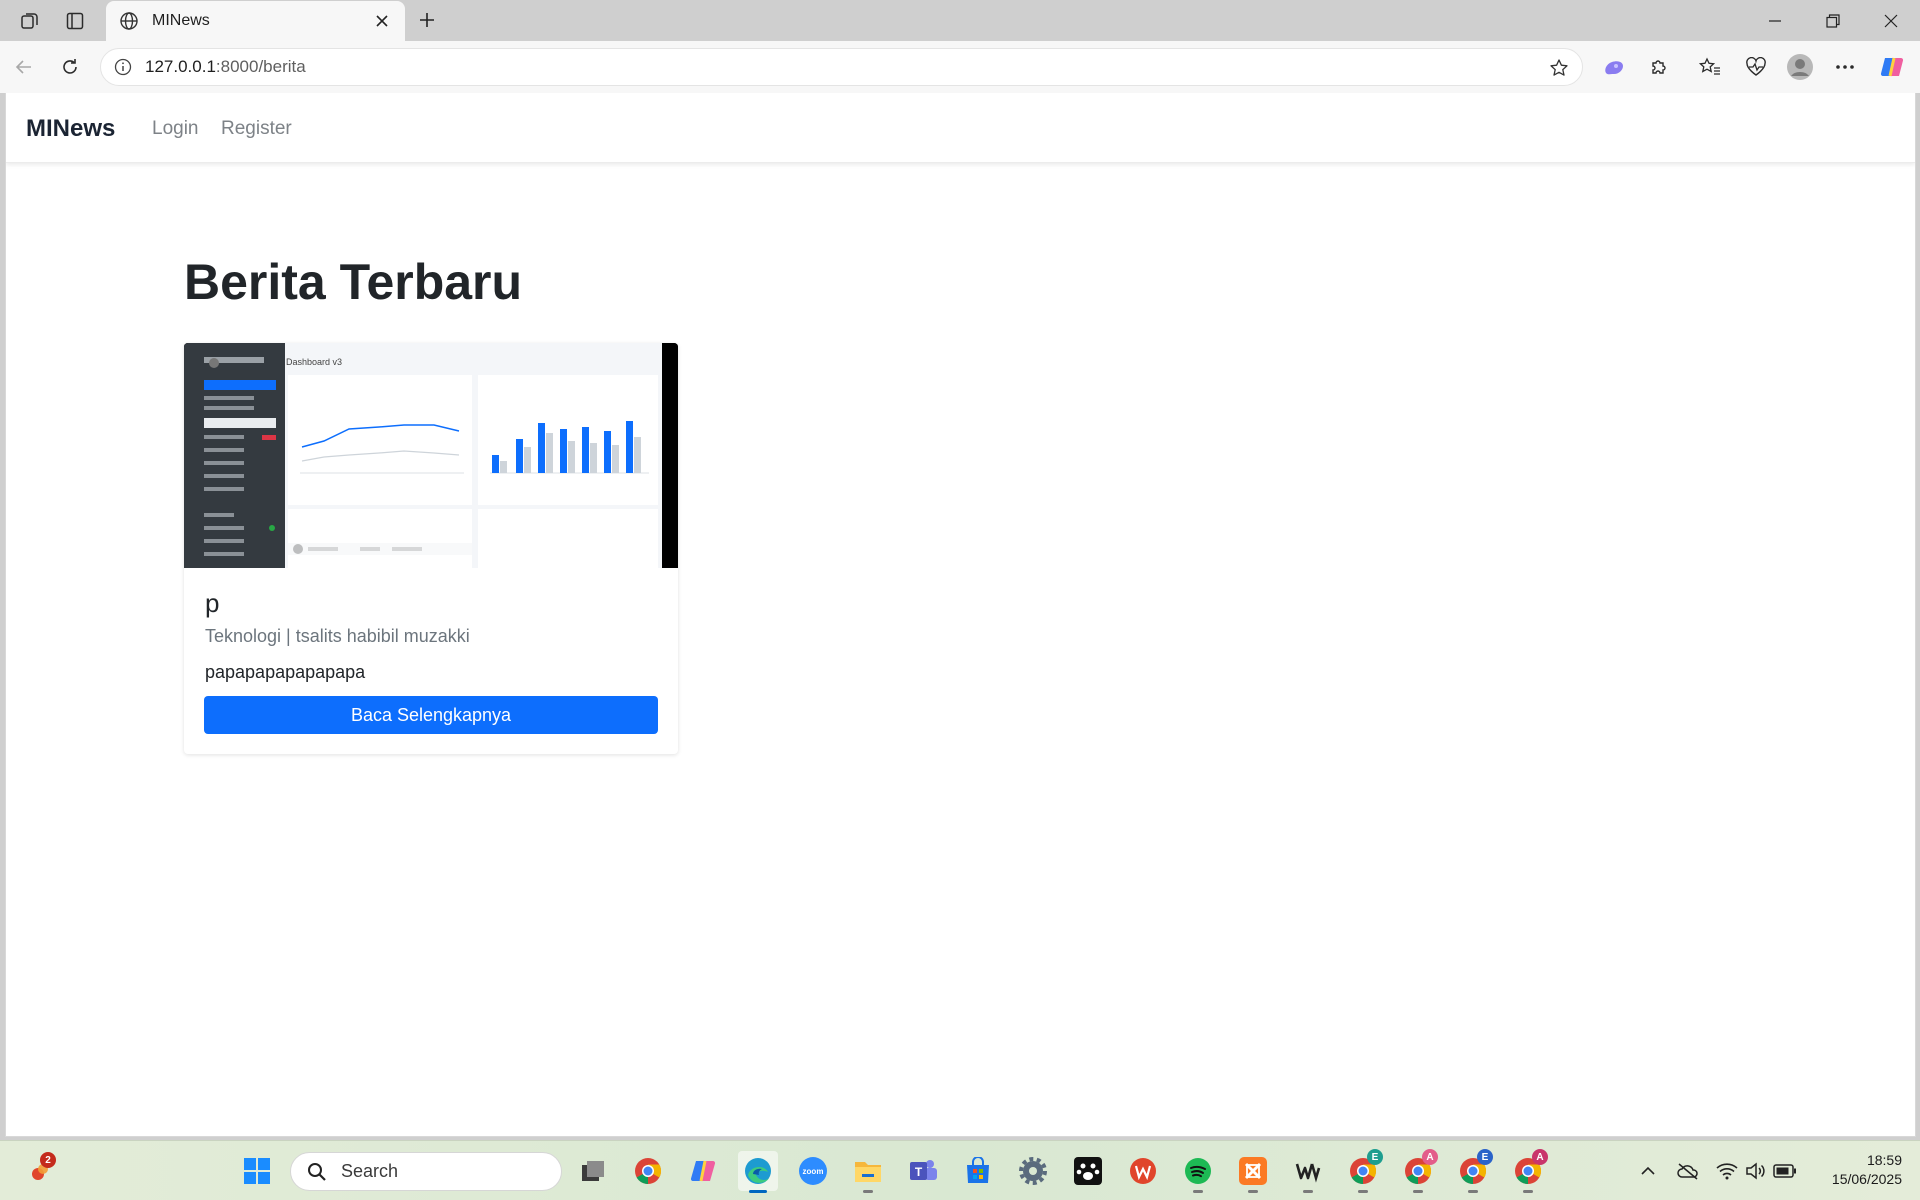 The image size is (1920, 1200). What do you see at coordinates (40, 1171) in the screenshot?
I see `widgets-icon: 2` at bounding box center [40, 1171].